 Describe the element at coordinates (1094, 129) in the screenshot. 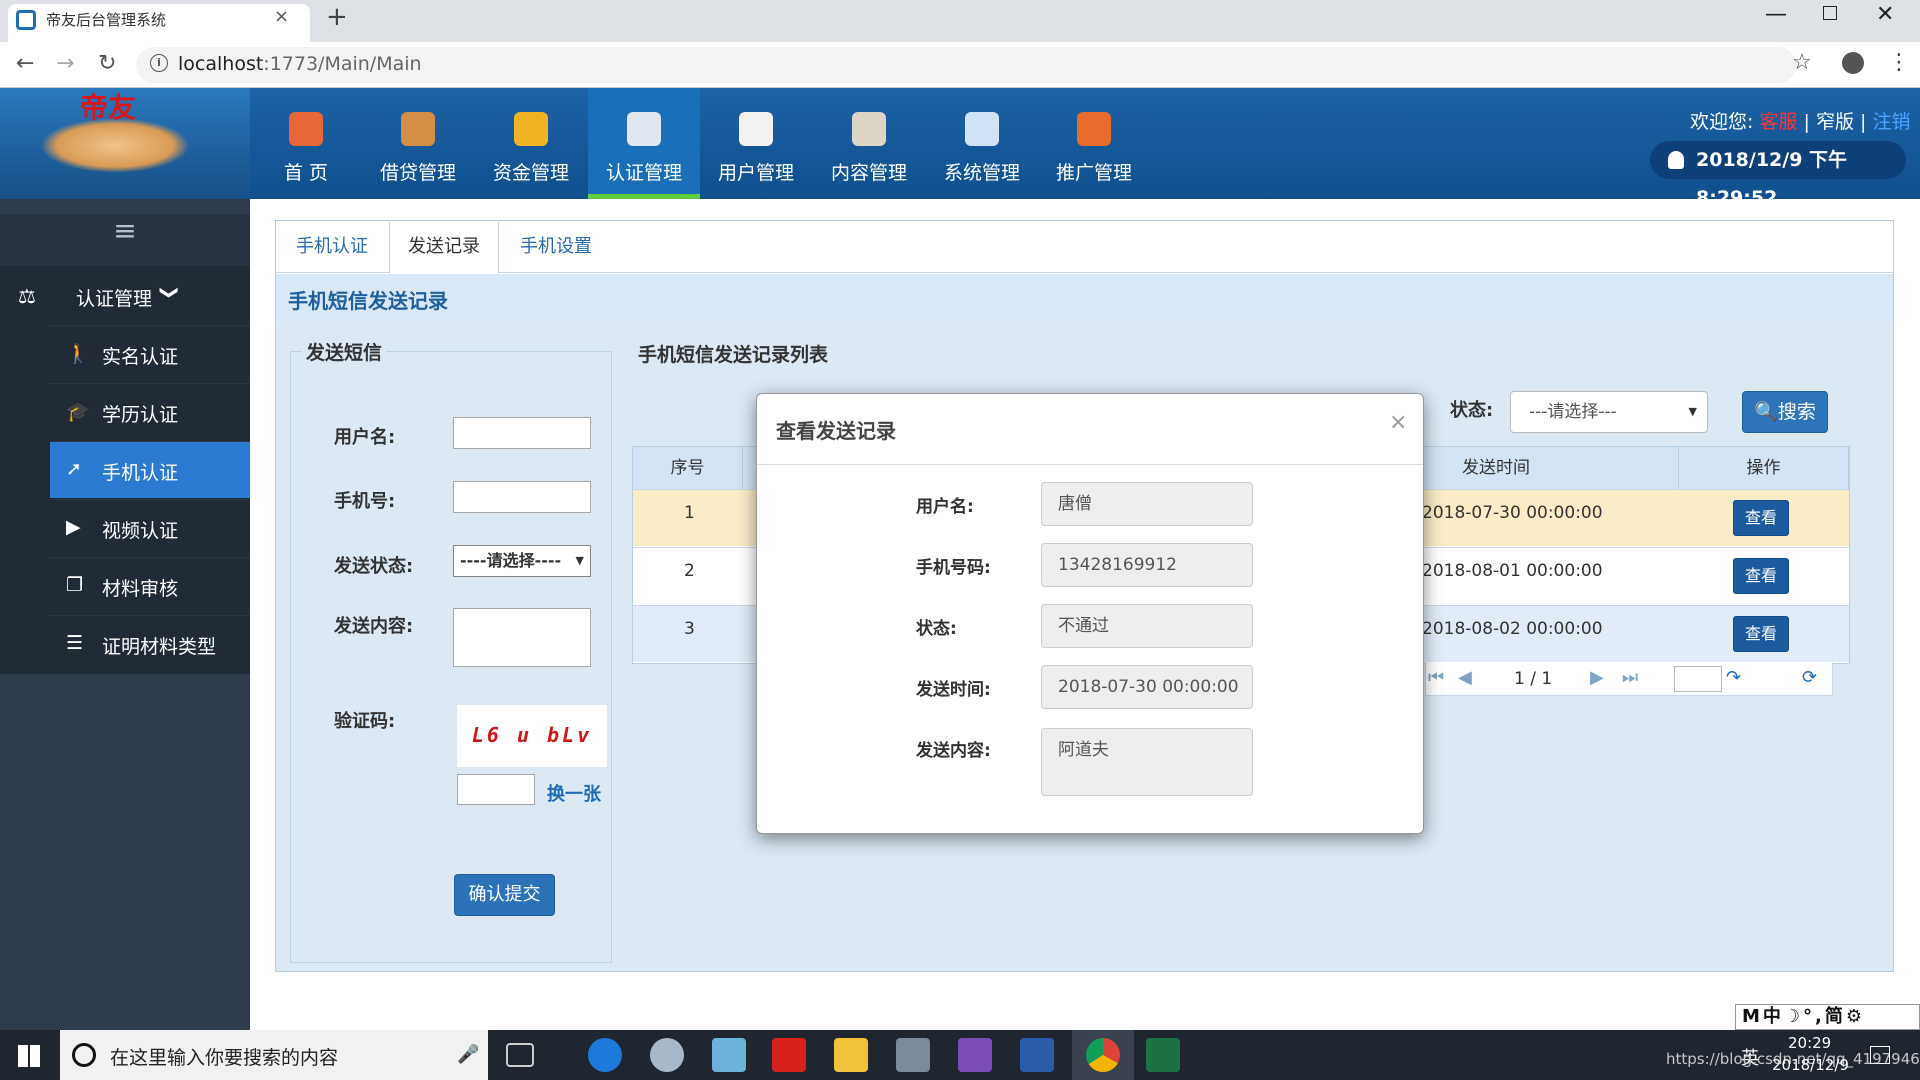

I see `megaphone-icon` at that location.